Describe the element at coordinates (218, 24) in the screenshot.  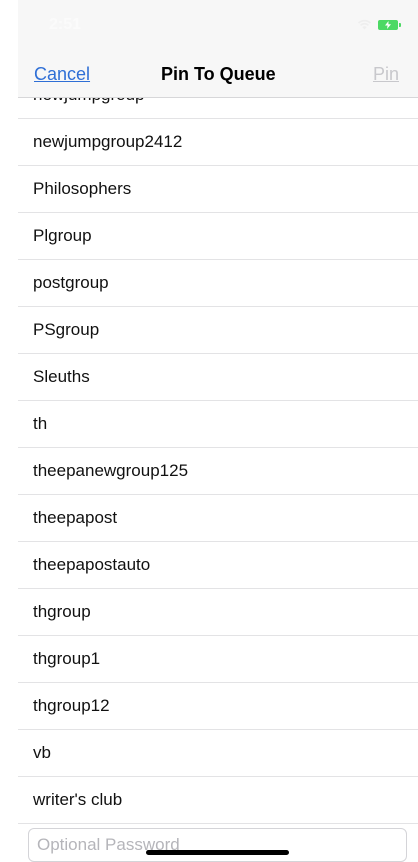
I see `status-bar: 2:51` at that location.